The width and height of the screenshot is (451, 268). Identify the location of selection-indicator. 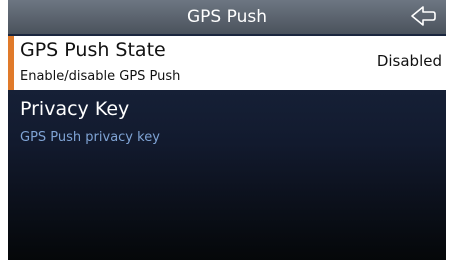
(11, 63).